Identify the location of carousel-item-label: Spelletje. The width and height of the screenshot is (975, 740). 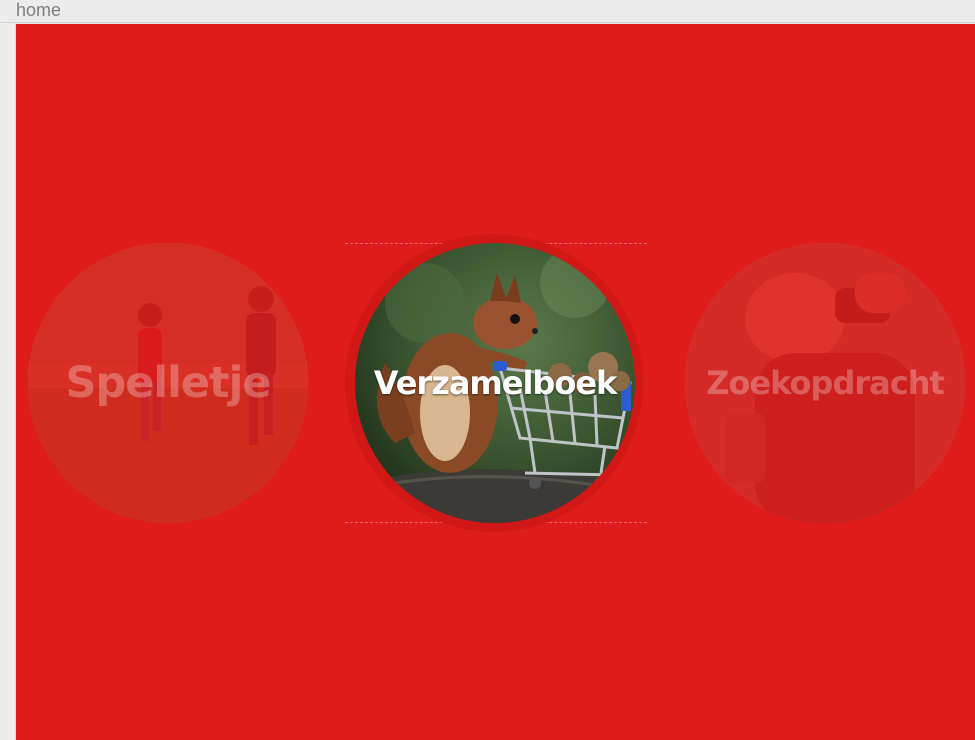
(168, 383).